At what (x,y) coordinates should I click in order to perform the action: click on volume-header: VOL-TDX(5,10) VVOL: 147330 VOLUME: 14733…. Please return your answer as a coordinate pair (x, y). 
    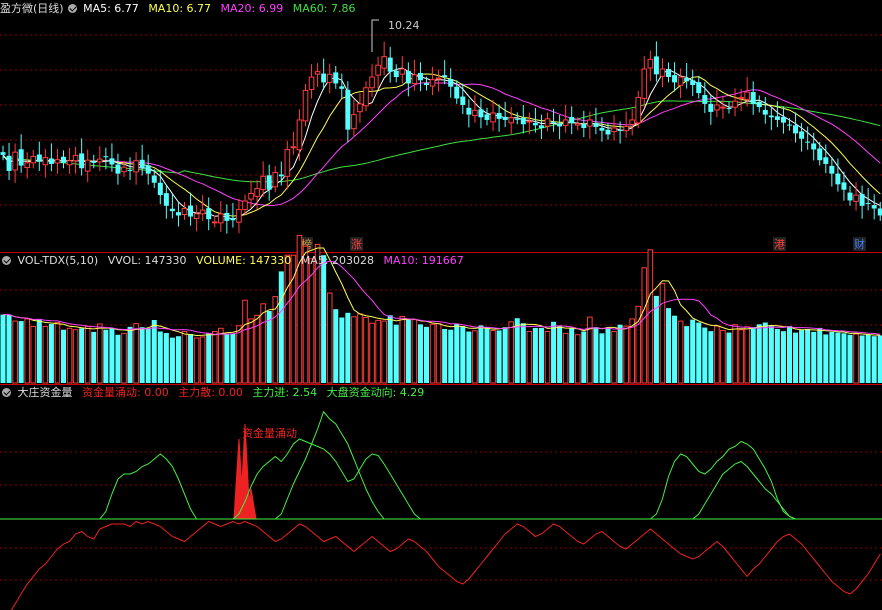
    Looking at the image, I should click on (235, 261).